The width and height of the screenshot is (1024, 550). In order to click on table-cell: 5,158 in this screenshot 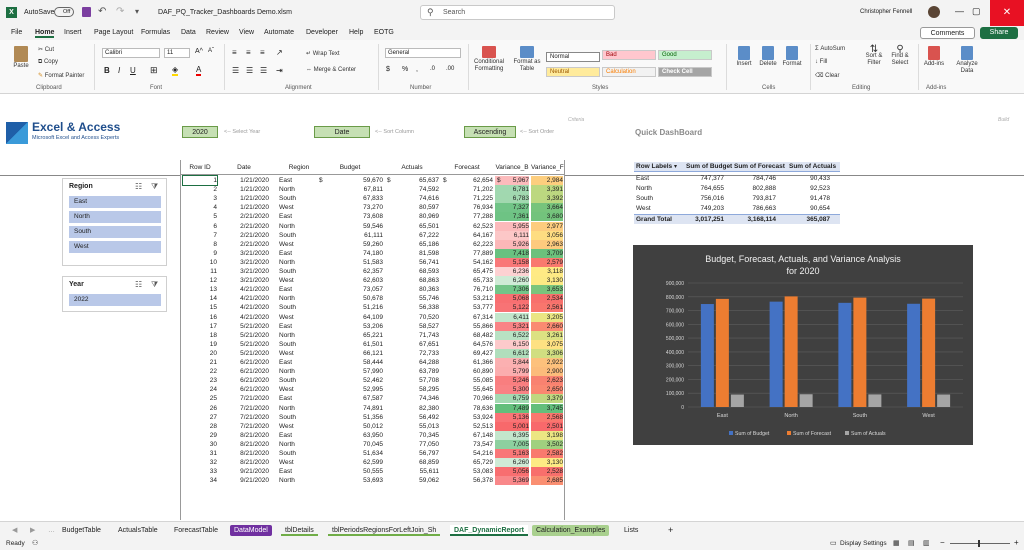, I will do `click(512, 262)`.